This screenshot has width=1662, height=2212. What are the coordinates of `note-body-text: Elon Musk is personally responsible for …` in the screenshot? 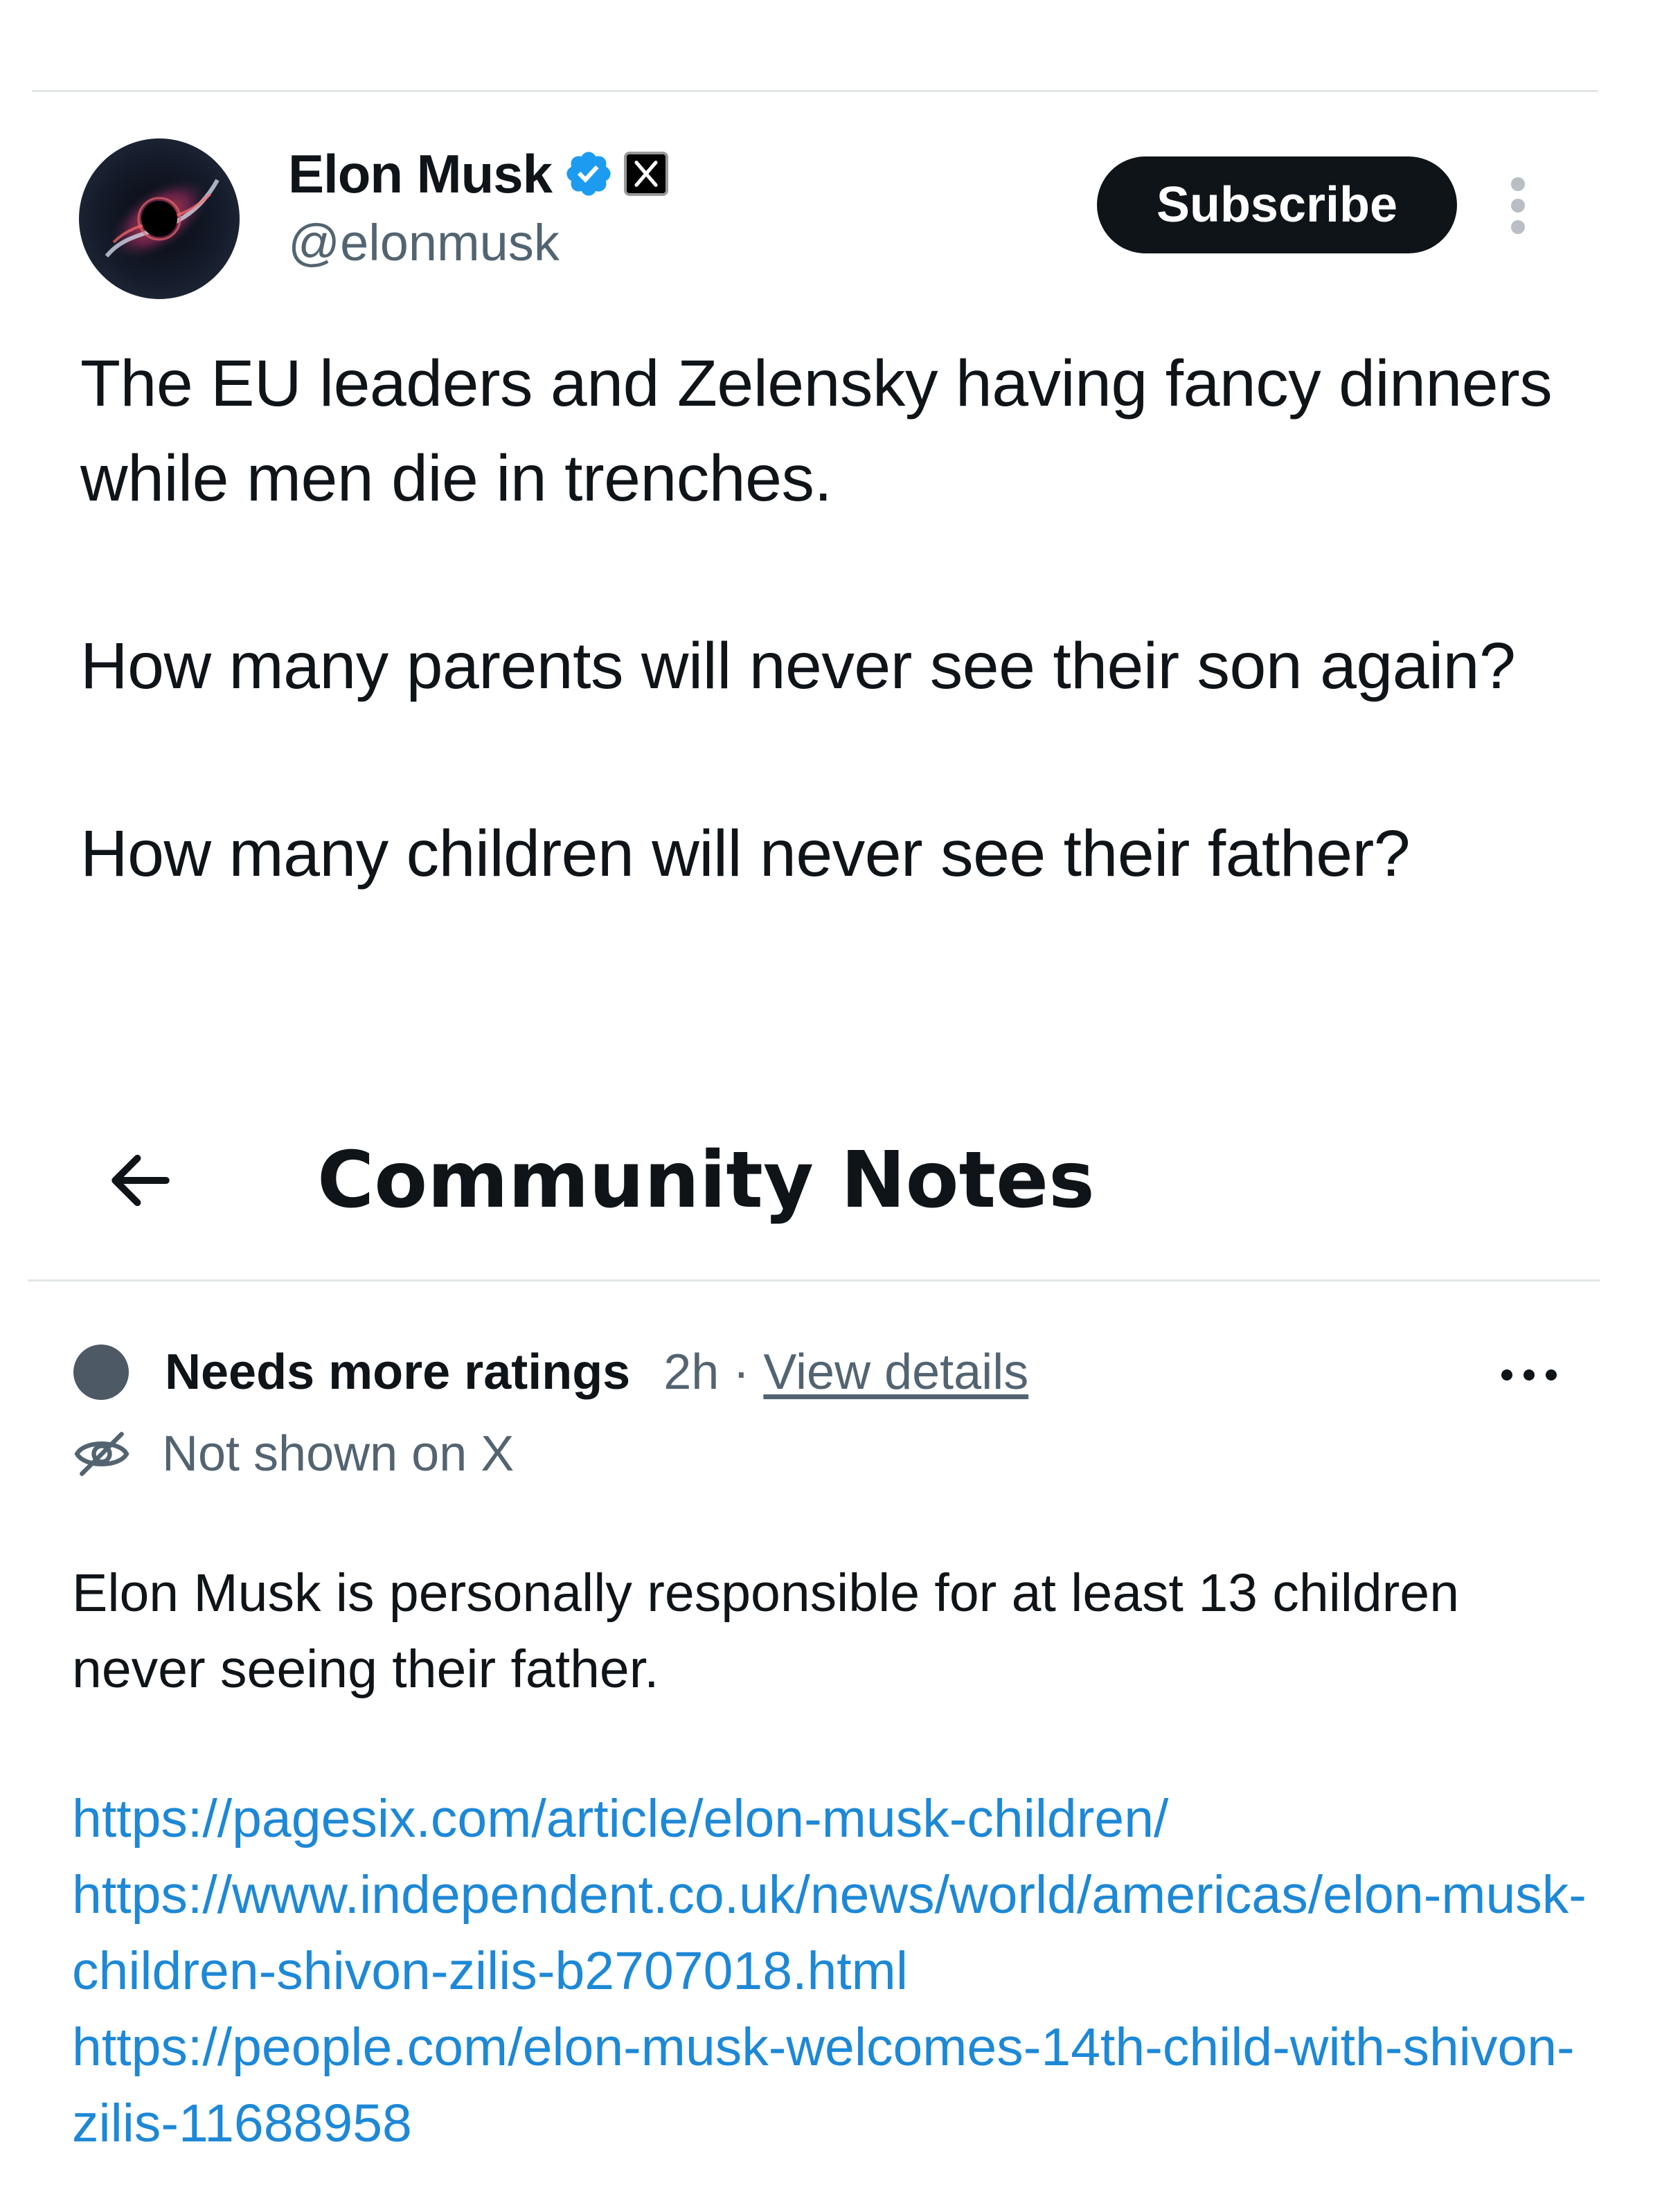 It's located at (766, 1631).